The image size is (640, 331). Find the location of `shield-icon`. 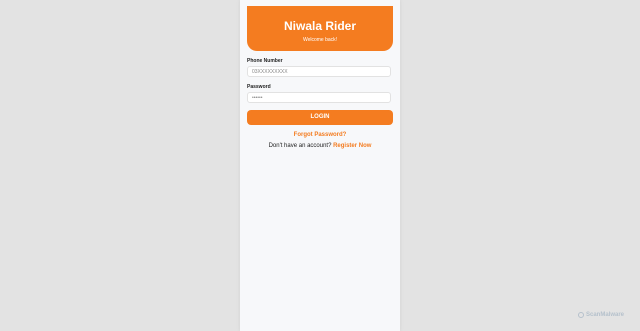

shield-icon is located at coordinates (581, 315).